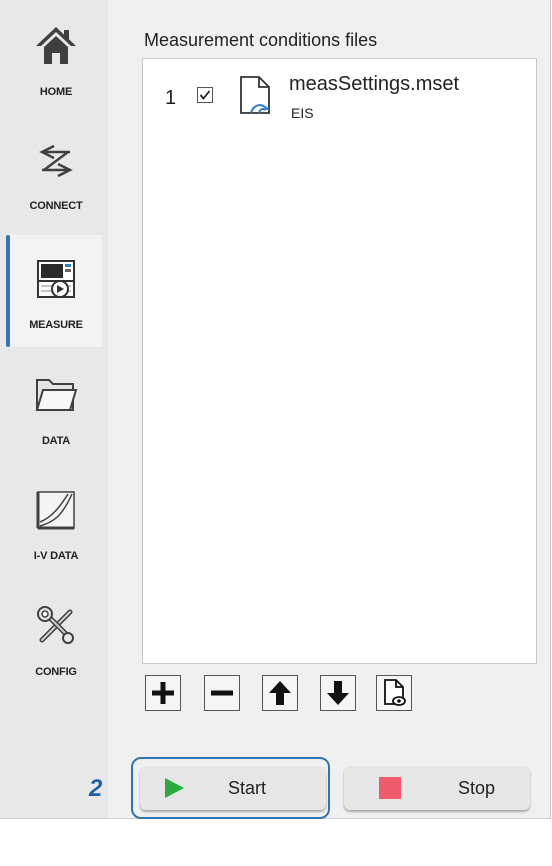 Image resolution: width=552 pixels, height=866 pixels. What do you see at coordinates (56, 279) in the screenshot?
I see `measure-icon` at bounding box center [56, 279].